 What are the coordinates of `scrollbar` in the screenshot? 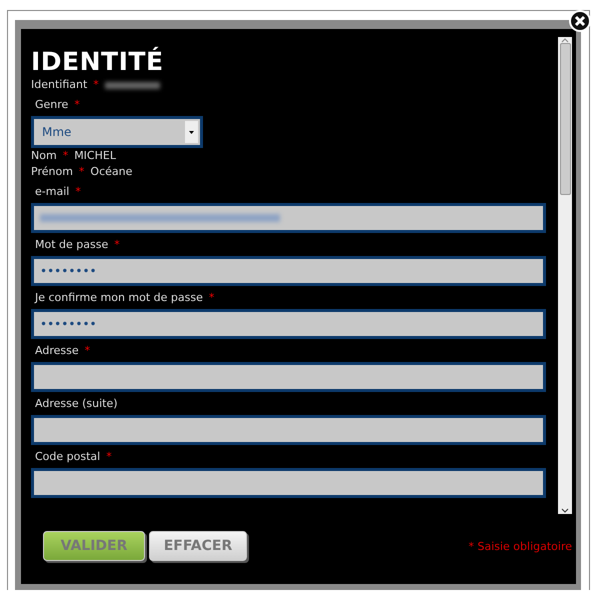 It's located at (565, 275).